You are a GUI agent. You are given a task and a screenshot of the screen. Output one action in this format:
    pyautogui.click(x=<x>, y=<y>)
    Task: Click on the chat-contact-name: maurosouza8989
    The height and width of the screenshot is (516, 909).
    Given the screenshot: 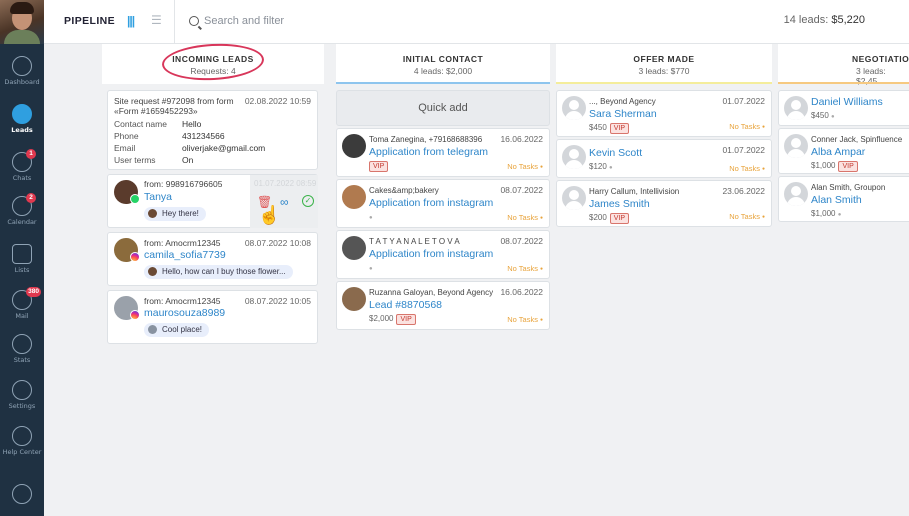 What is the action you would take?
    pyautogui.click(x=184, y=313)
    